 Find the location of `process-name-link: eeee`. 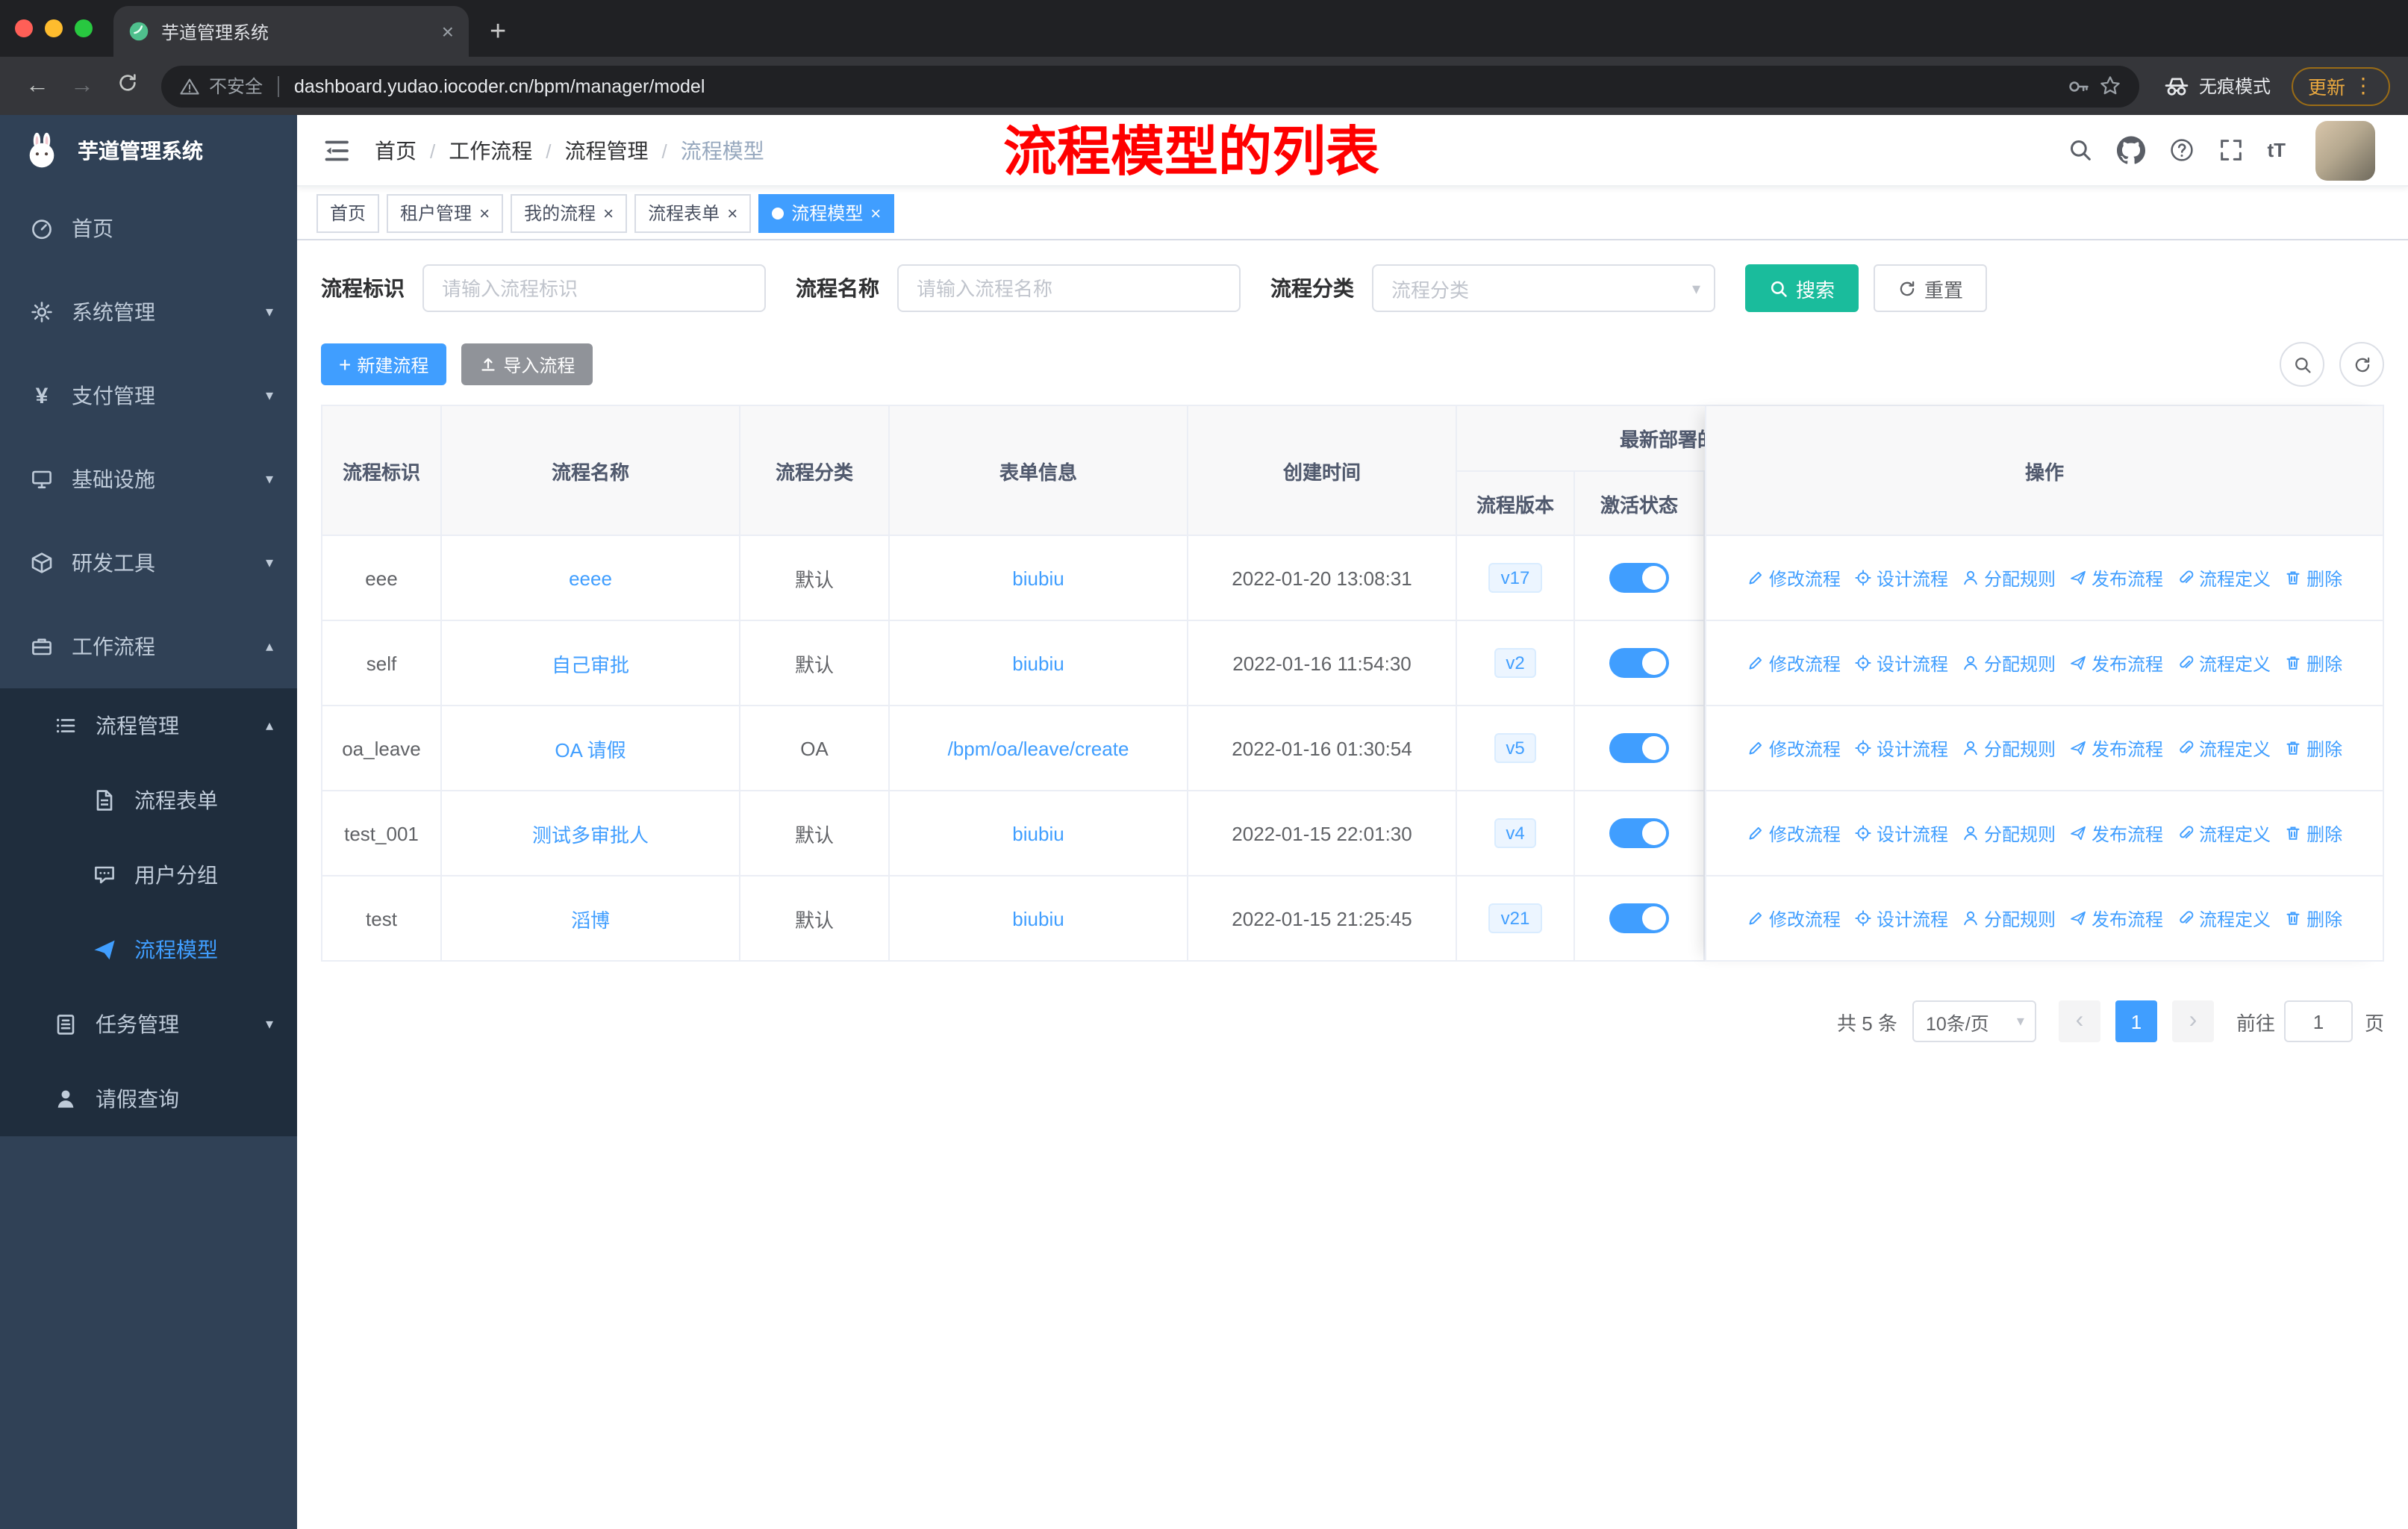

process-name-link: eeee is located at coordinates (590, 578).